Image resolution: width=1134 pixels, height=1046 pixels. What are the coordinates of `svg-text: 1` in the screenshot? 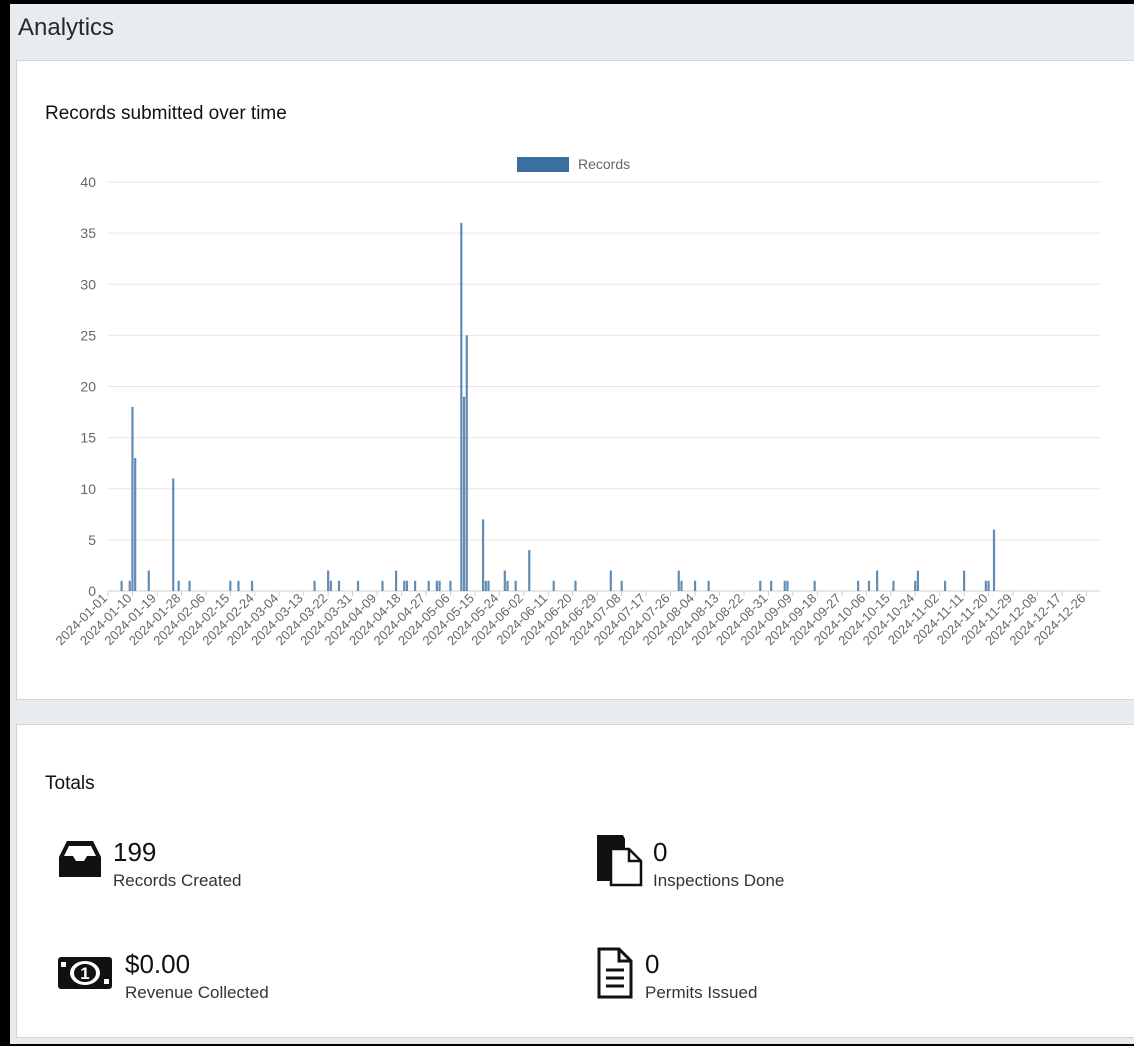 It's located at (84, 973).